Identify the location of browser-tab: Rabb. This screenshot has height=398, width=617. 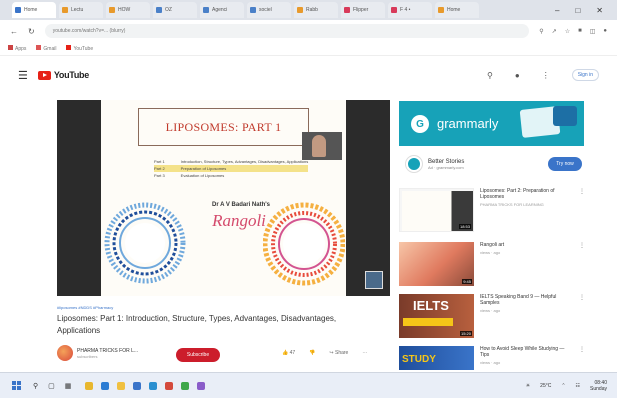
(316, 10).